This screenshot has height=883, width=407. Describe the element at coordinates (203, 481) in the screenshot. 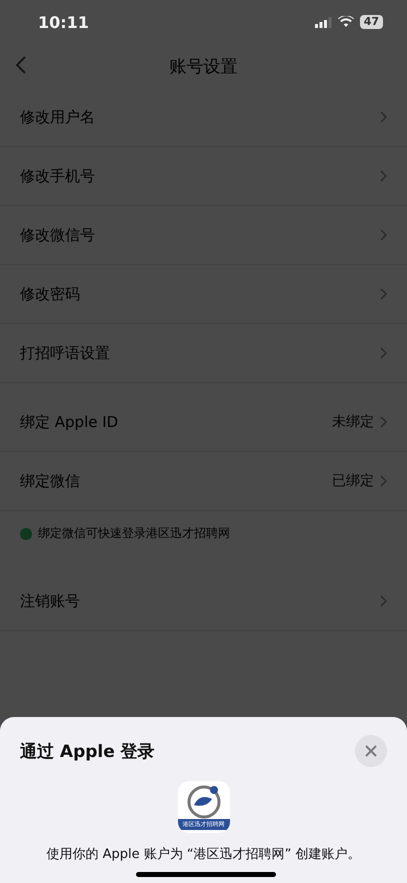

I see `settings-row: 绑定微信 已绑定` at that location.